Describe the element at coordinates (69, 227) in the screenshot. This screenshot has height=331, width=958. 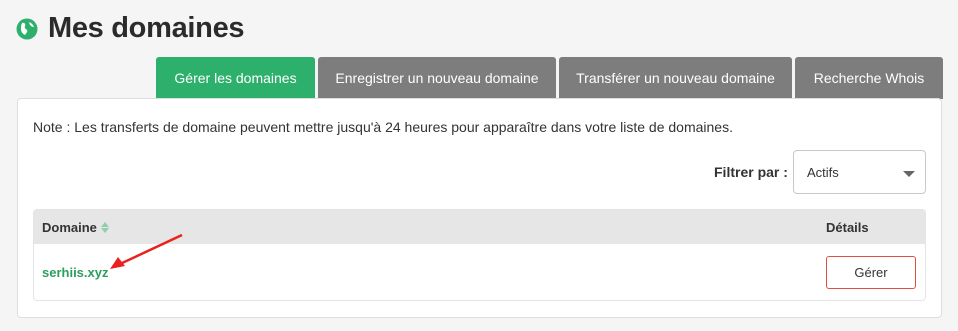
I see `column-header-domain-label: Domaine` at that location.